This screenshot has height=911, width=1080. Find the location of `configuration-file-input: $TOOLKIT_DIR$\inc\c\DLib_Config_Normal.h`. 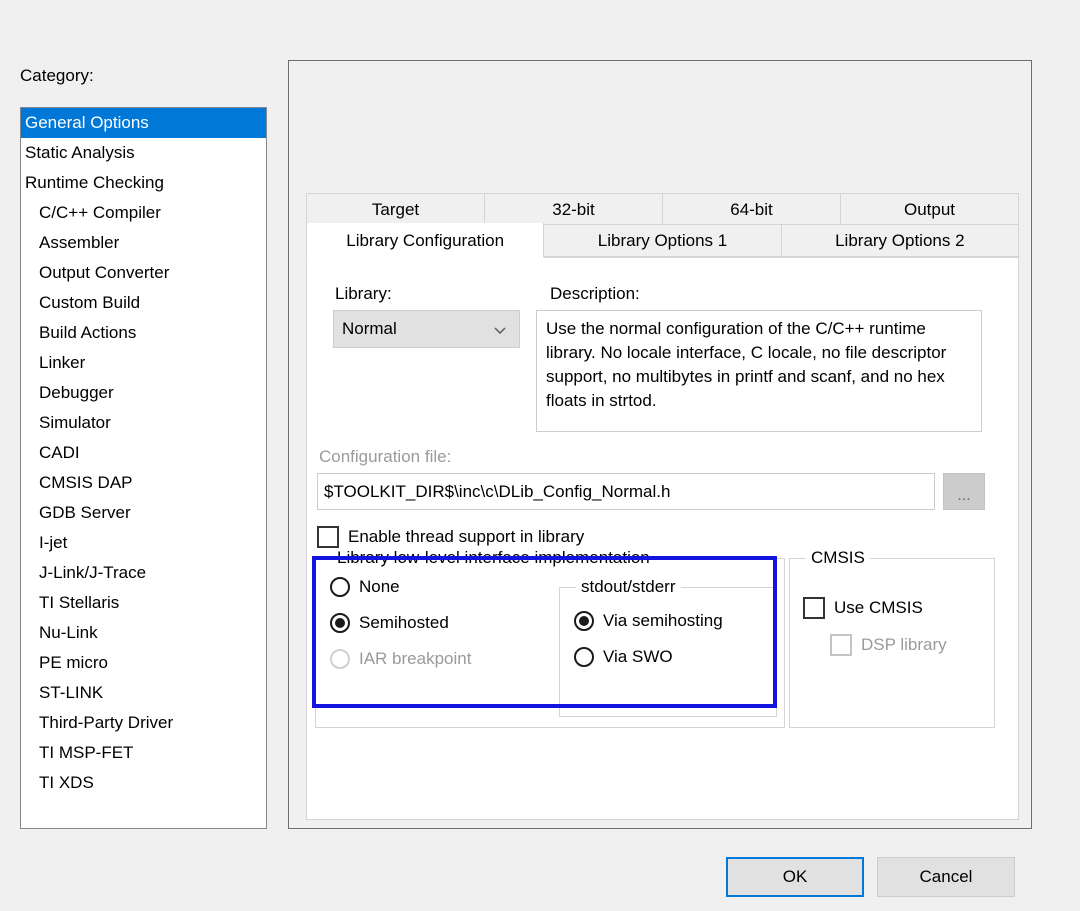

configuration-file-input: $TOOLKIT_DIR$\inc\c\DLib_Config_Normal.h is located at coordinates (626, 491).